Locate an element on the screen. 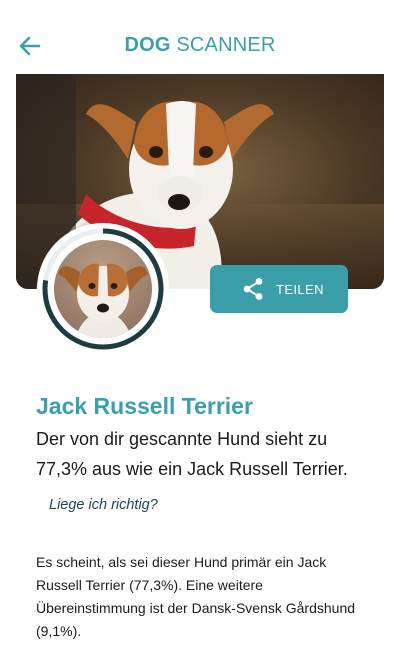 This screenshot has height=660, width=400. app-bar: DOG SCANNER is located at coordinates (200, 37).